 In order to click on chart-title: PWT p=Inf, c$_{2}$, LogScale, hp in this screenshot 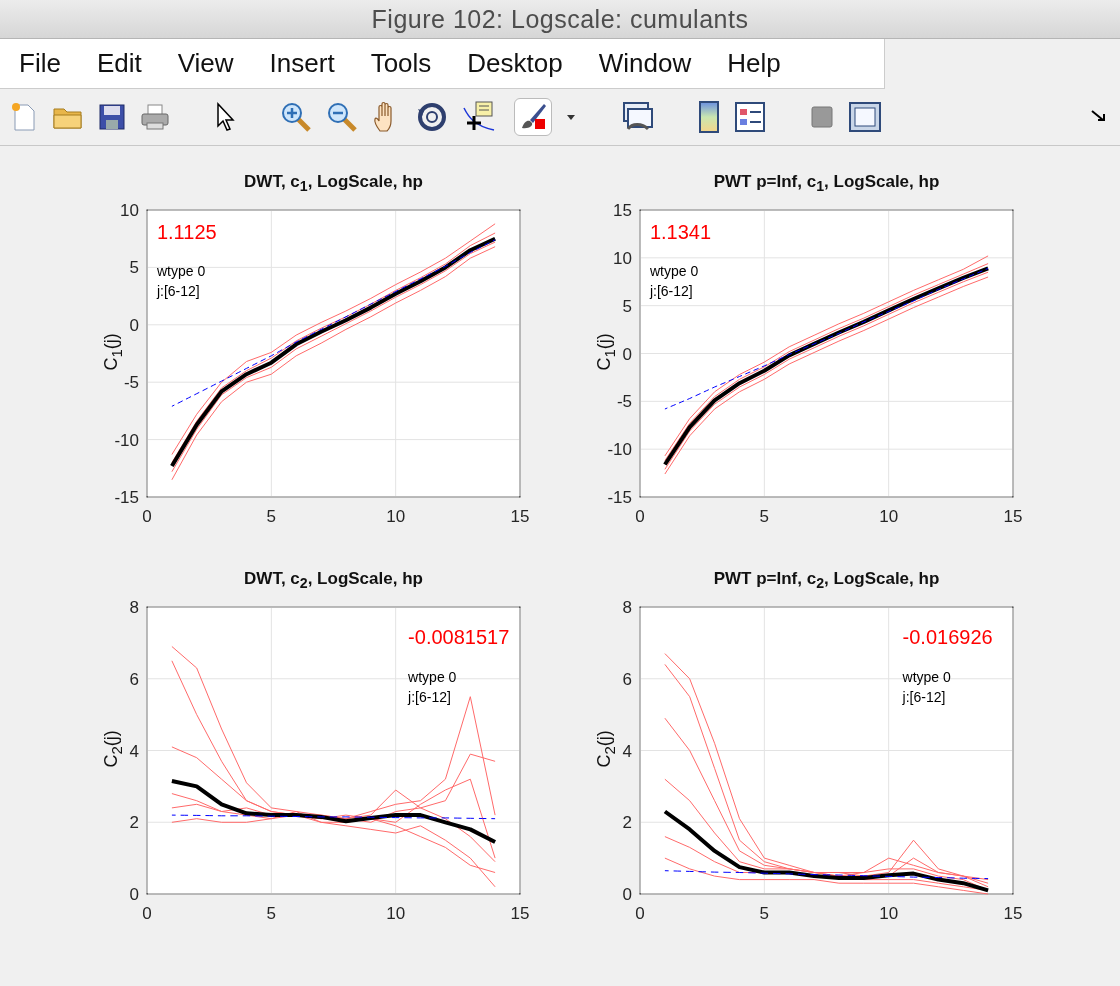, I will do `click(826, 580)`.